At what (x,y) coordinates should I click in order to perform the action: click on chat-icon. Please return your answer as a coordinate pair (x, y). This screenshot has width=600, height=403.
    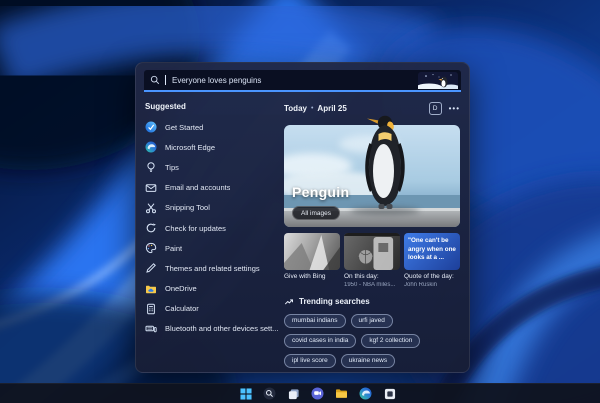
    Looking at the image, I should click on (317, 393).